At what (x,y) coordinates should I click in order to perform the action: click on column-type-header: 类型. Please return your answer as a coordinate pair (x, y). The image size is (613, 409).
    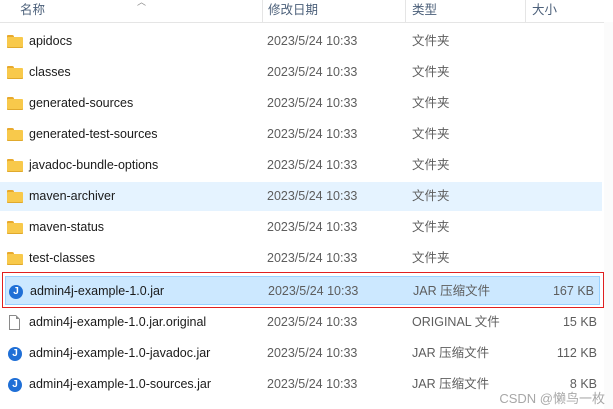
    Looking at the image, I should click on (424, 11).